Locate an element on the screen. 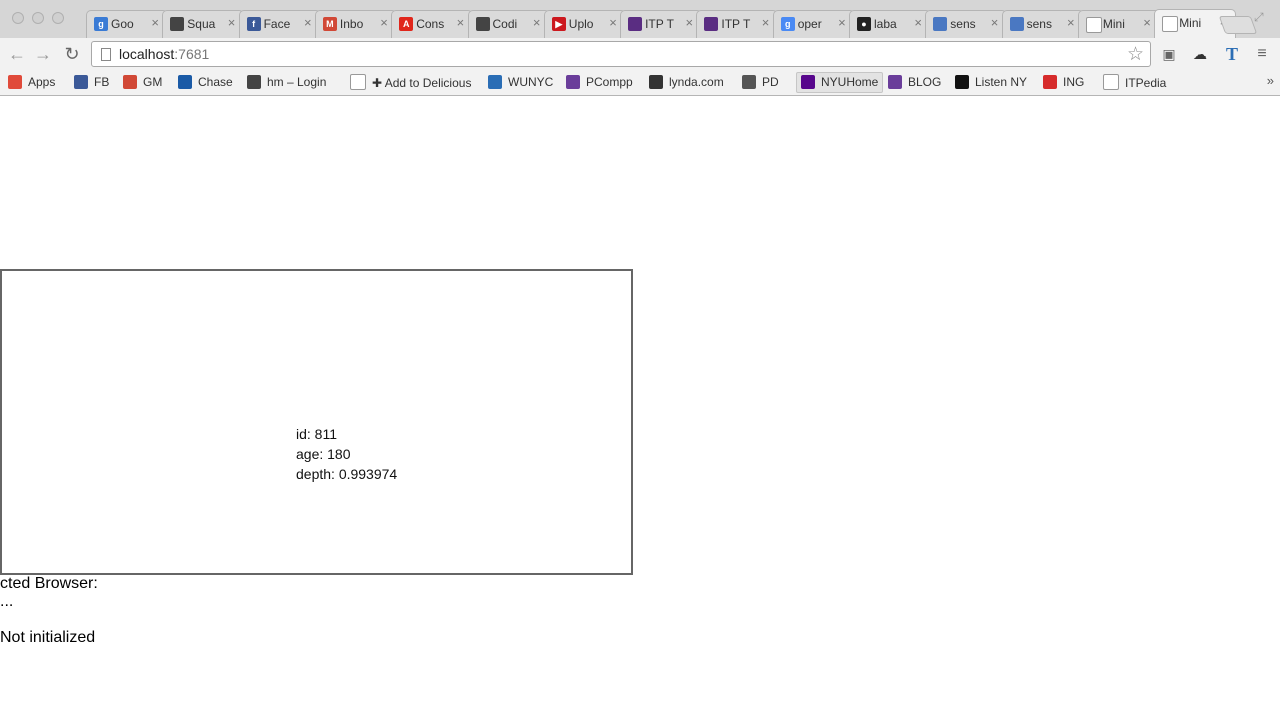  menu-icon: ≡ is located at coordinates (1262, 54).